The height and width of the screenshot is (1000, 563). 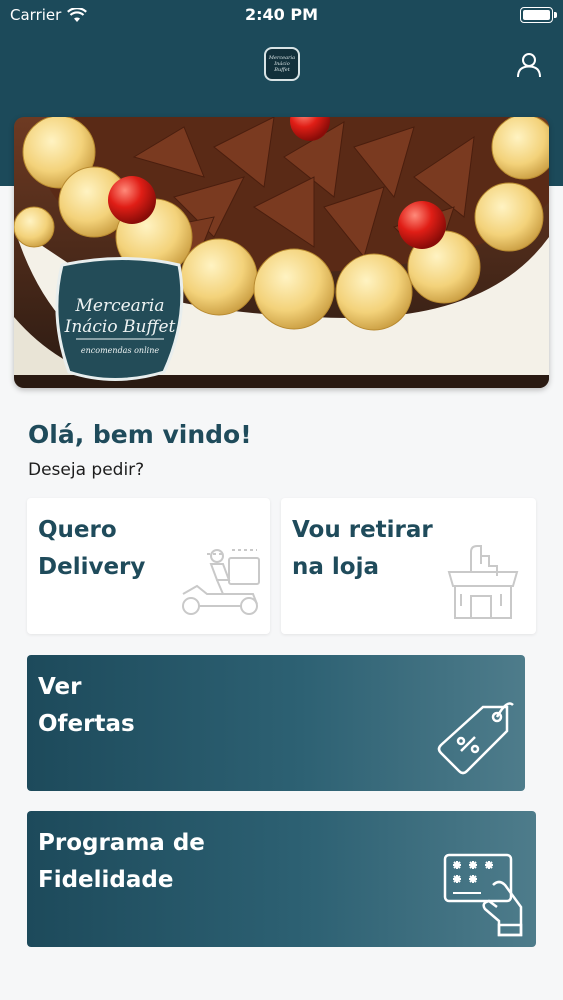 What do you see at coordinates (86, 724) in the screenshot?
I see `offers-label-line-2: Ofertas` at bounding box center [86, 724].